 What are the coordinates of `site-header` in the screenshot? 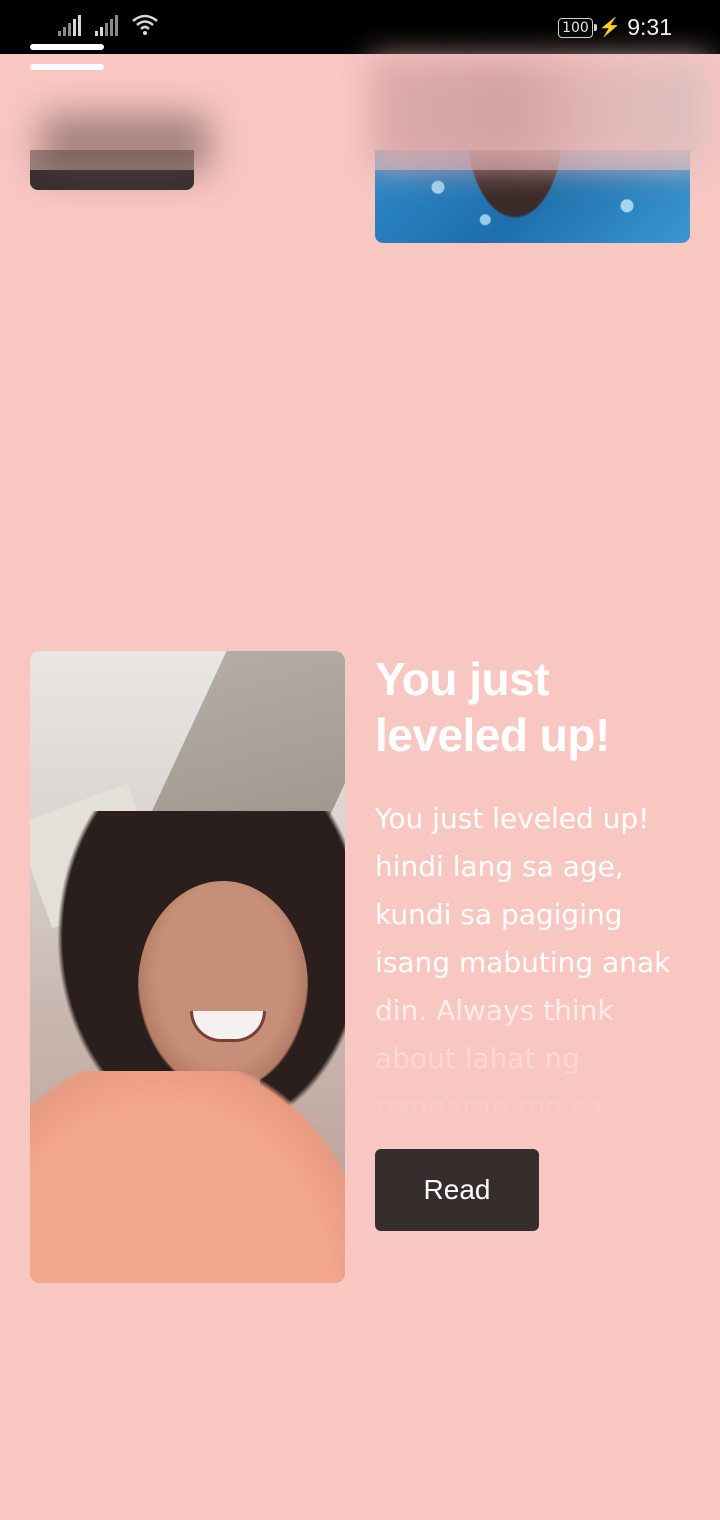 It's located at (360, 114).